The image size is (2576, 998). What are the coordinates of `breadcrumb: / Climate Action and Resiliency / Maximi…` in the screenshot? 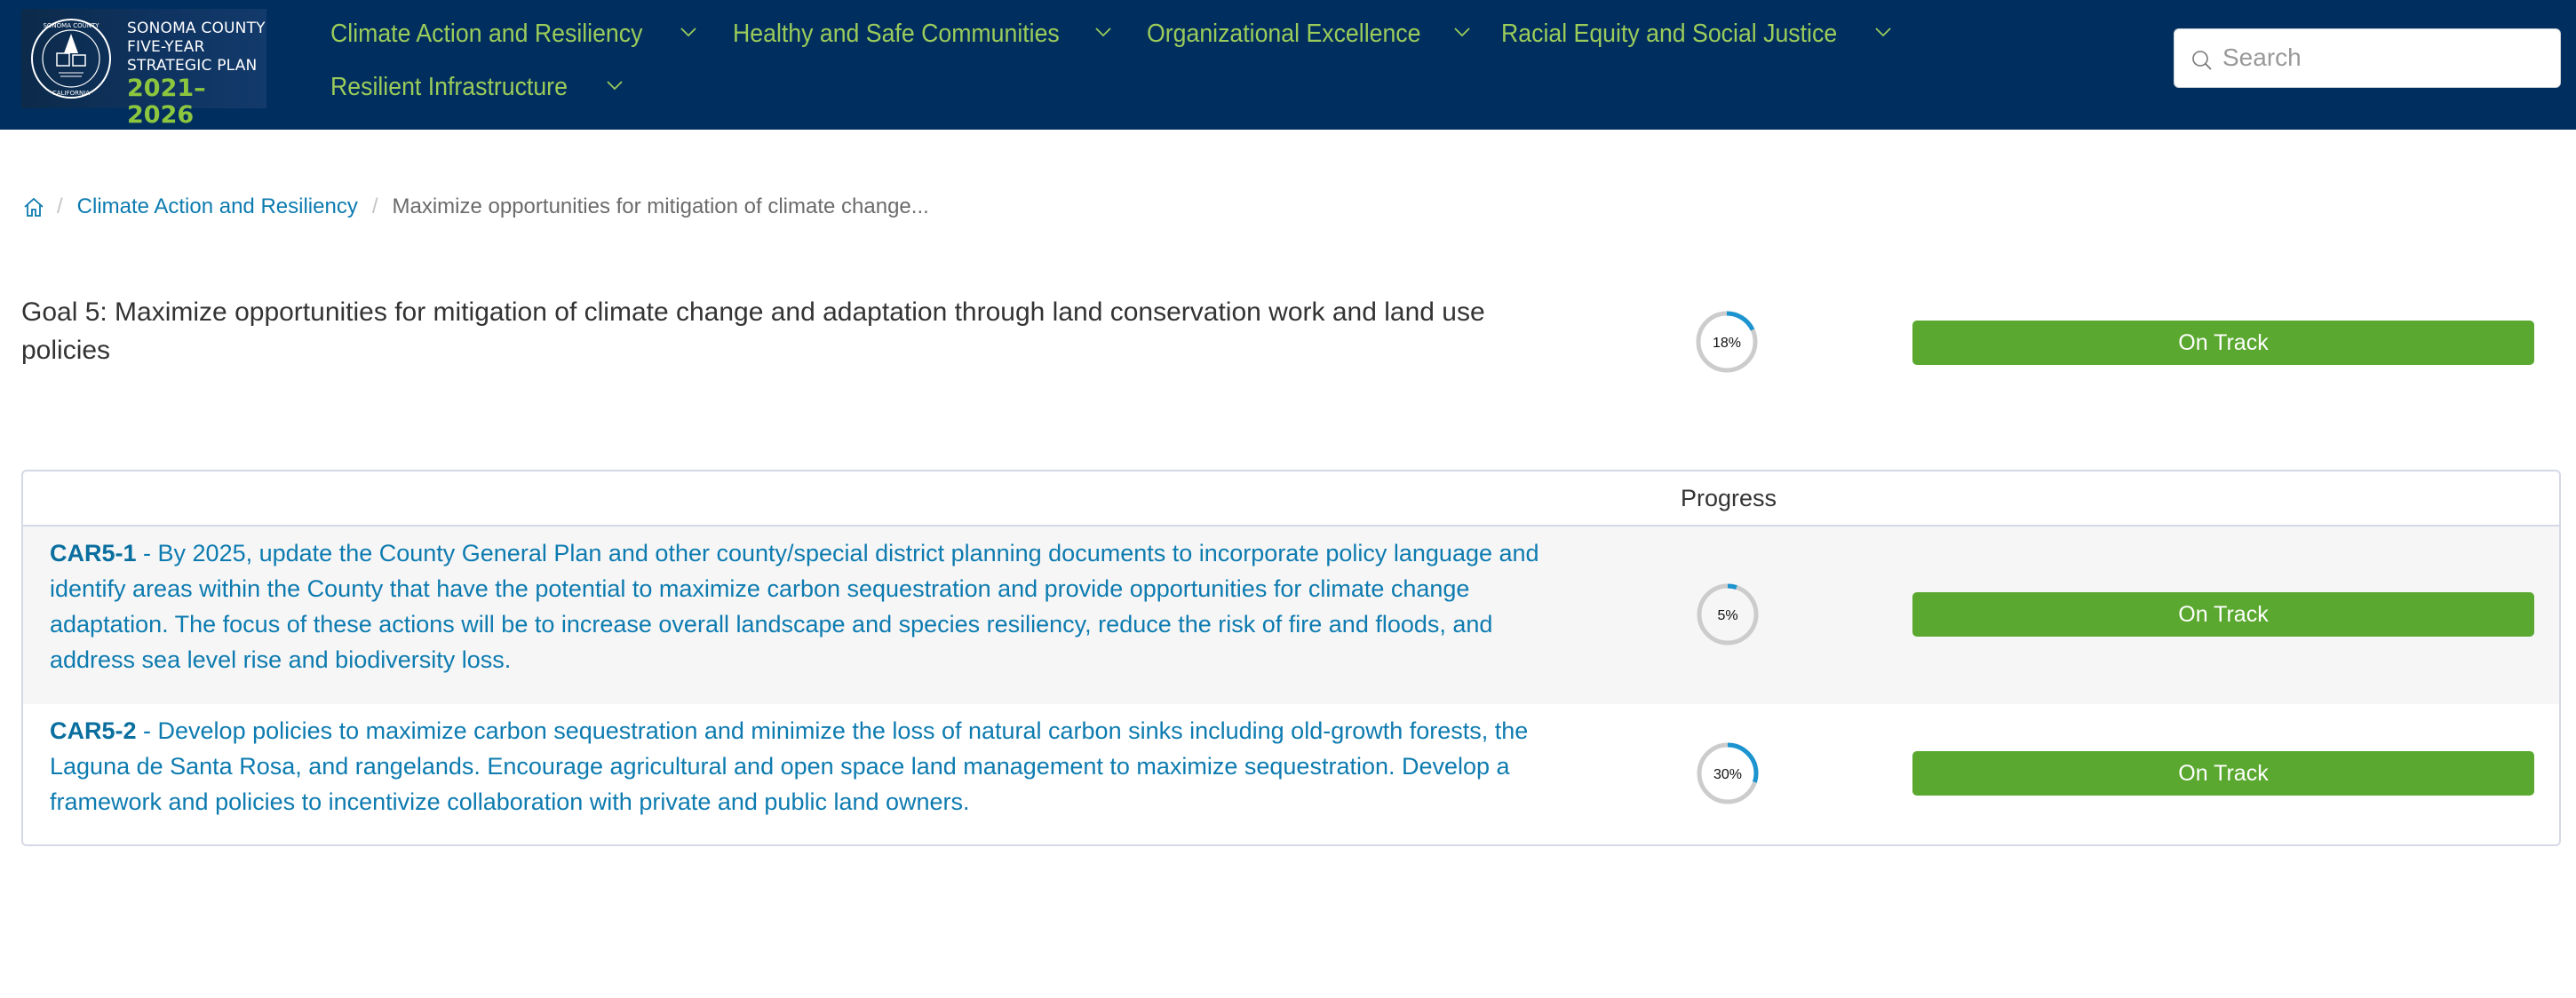 It's located at (476, 207).